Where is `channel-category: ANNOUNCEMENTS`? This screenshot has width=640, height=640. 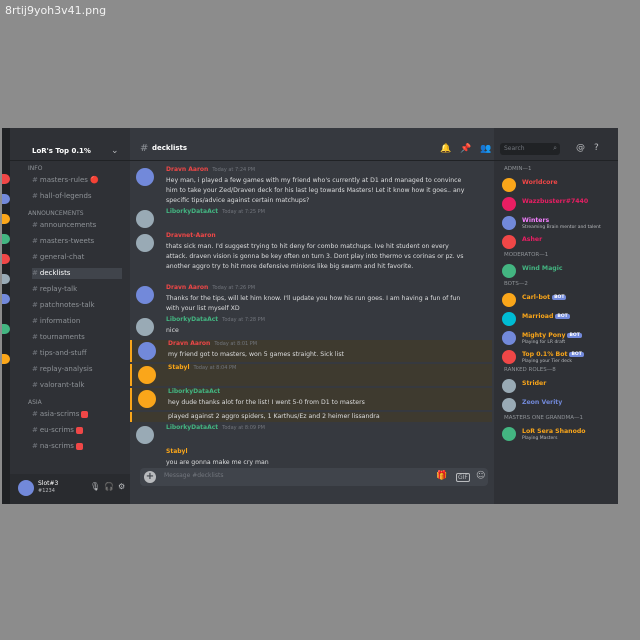
channel-category: ANNOUNCEMENTS is located at coordinates (56, 213).